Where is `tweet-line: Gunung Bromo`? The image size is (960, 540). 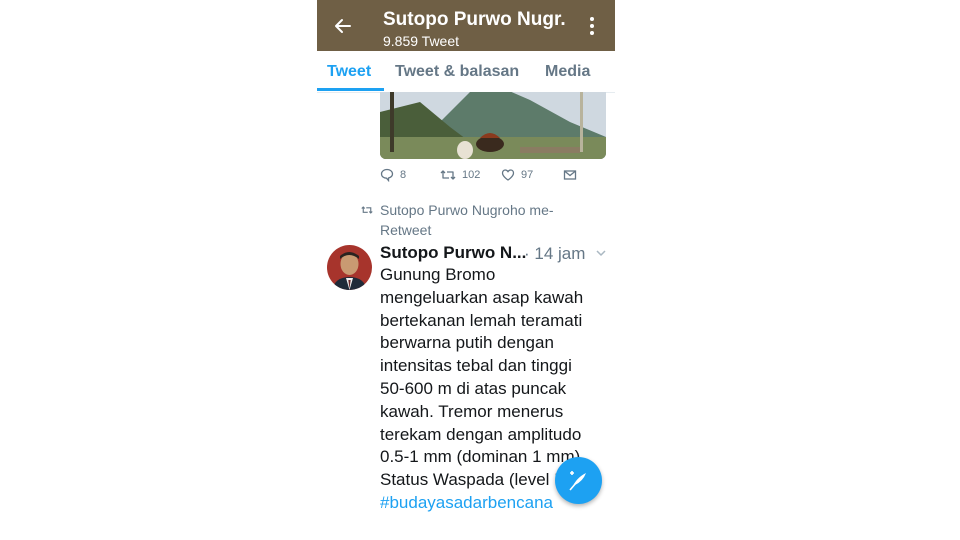 tweet-line: Gunung Bromo is located at coordinates (438, 274).